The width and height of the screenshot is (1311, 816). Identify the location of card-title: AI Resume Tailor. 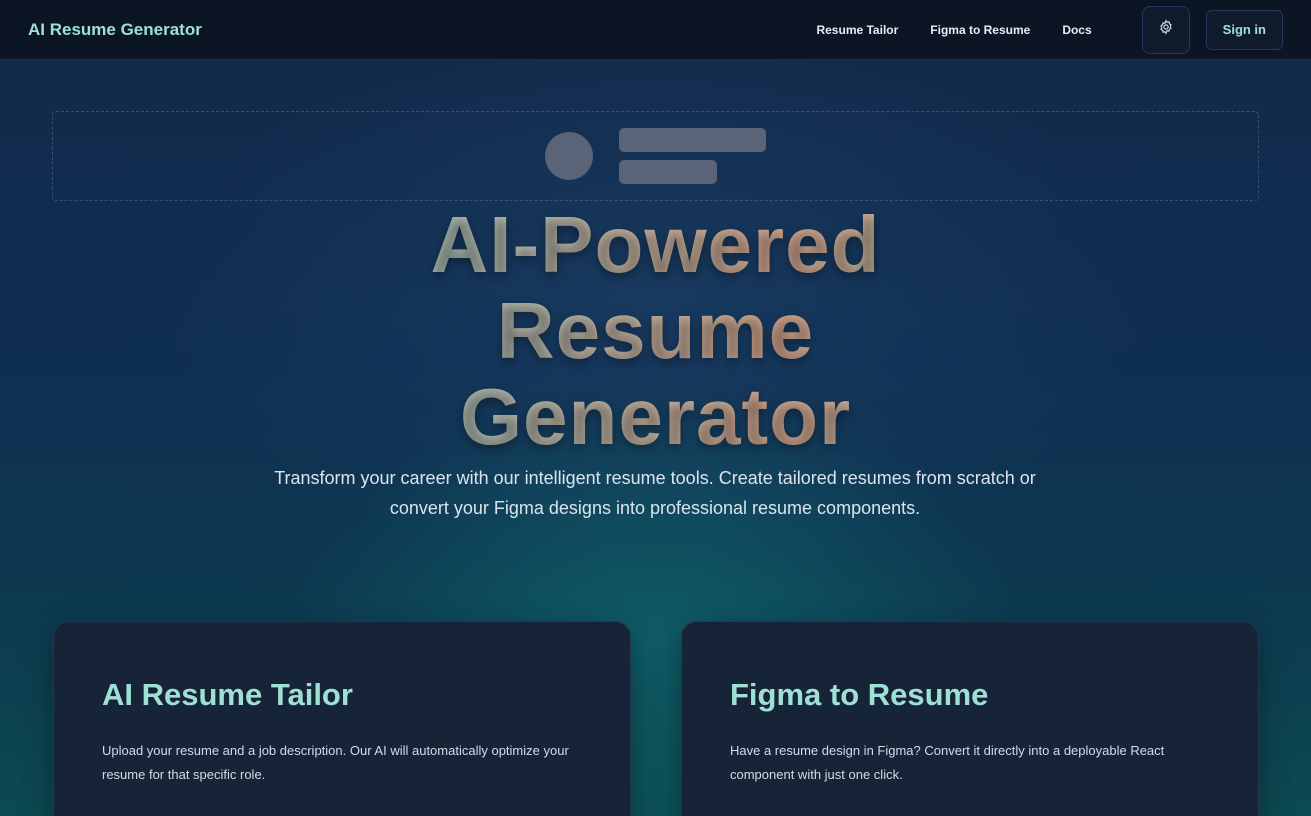
(227, 694).